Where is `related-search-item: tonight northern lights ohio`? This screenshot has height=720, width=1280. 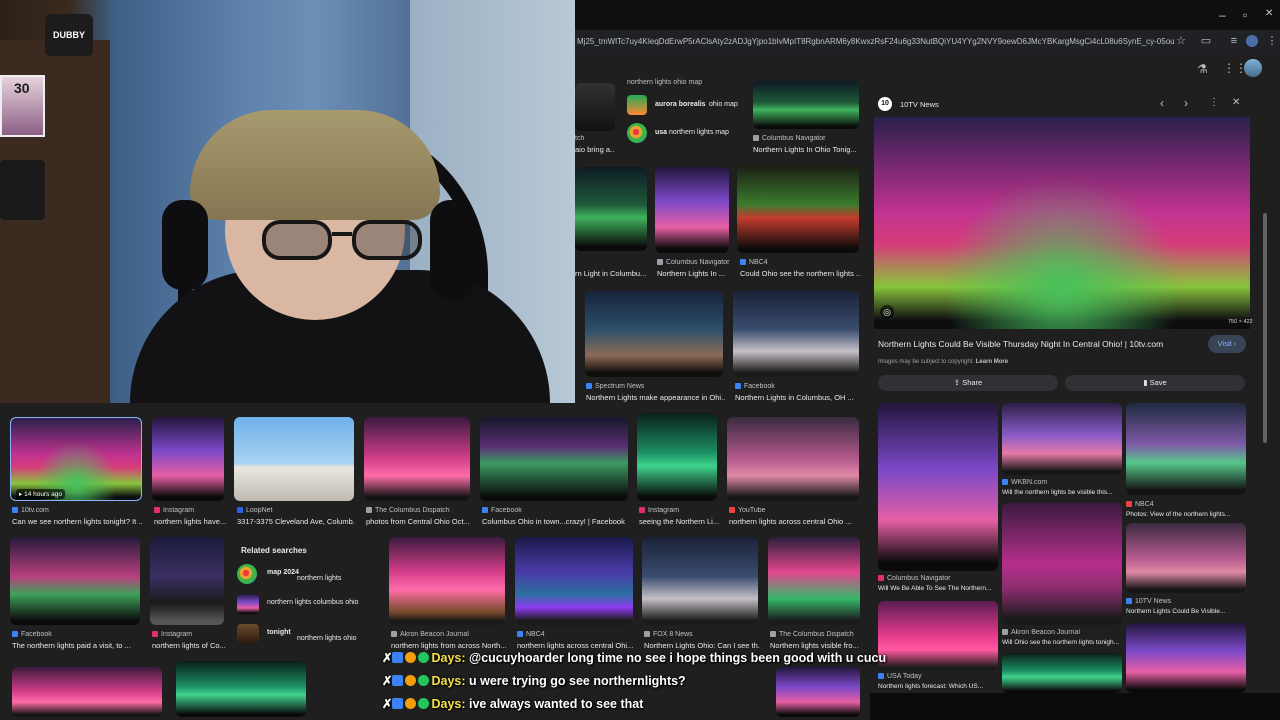
related-search-item: tonight northern lights ohio is located at coordinates (307, 634).